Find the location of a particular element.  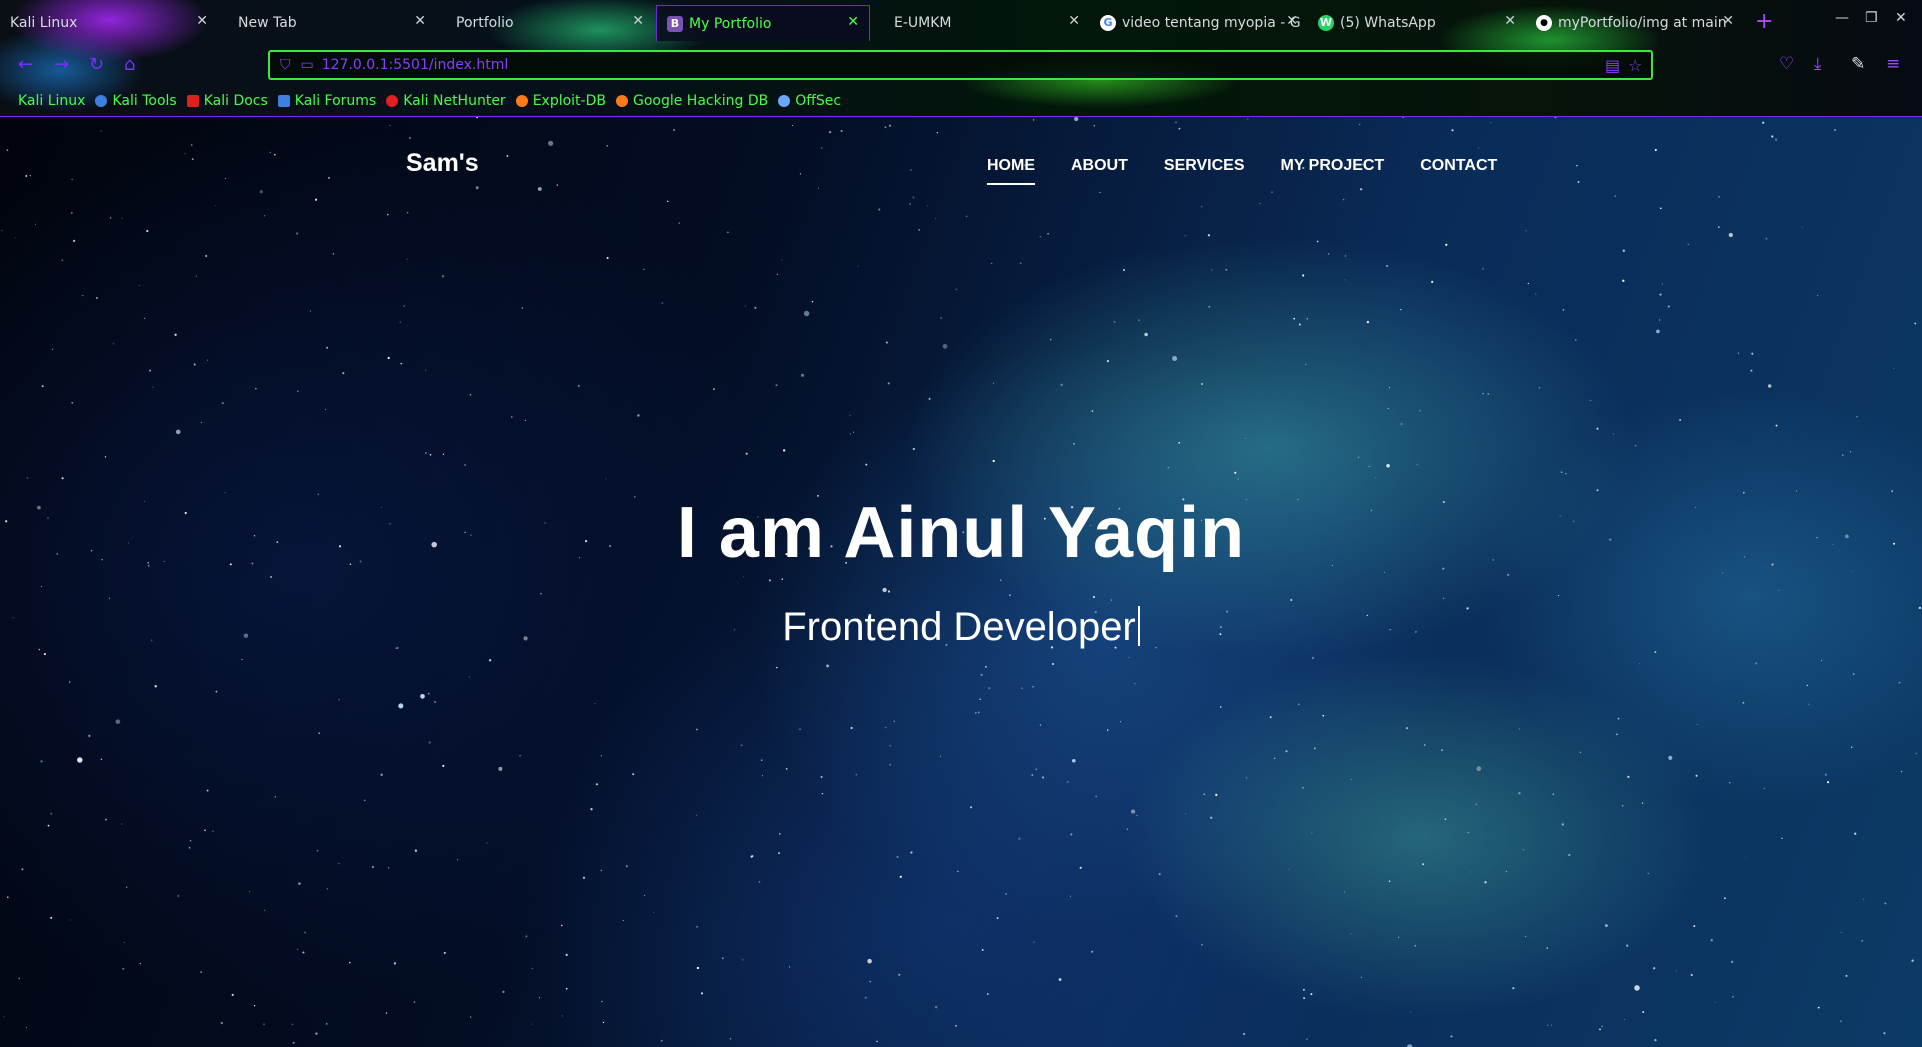

bookmark-exploit-db: Exploit-DB is located at coordinates (560, 101).